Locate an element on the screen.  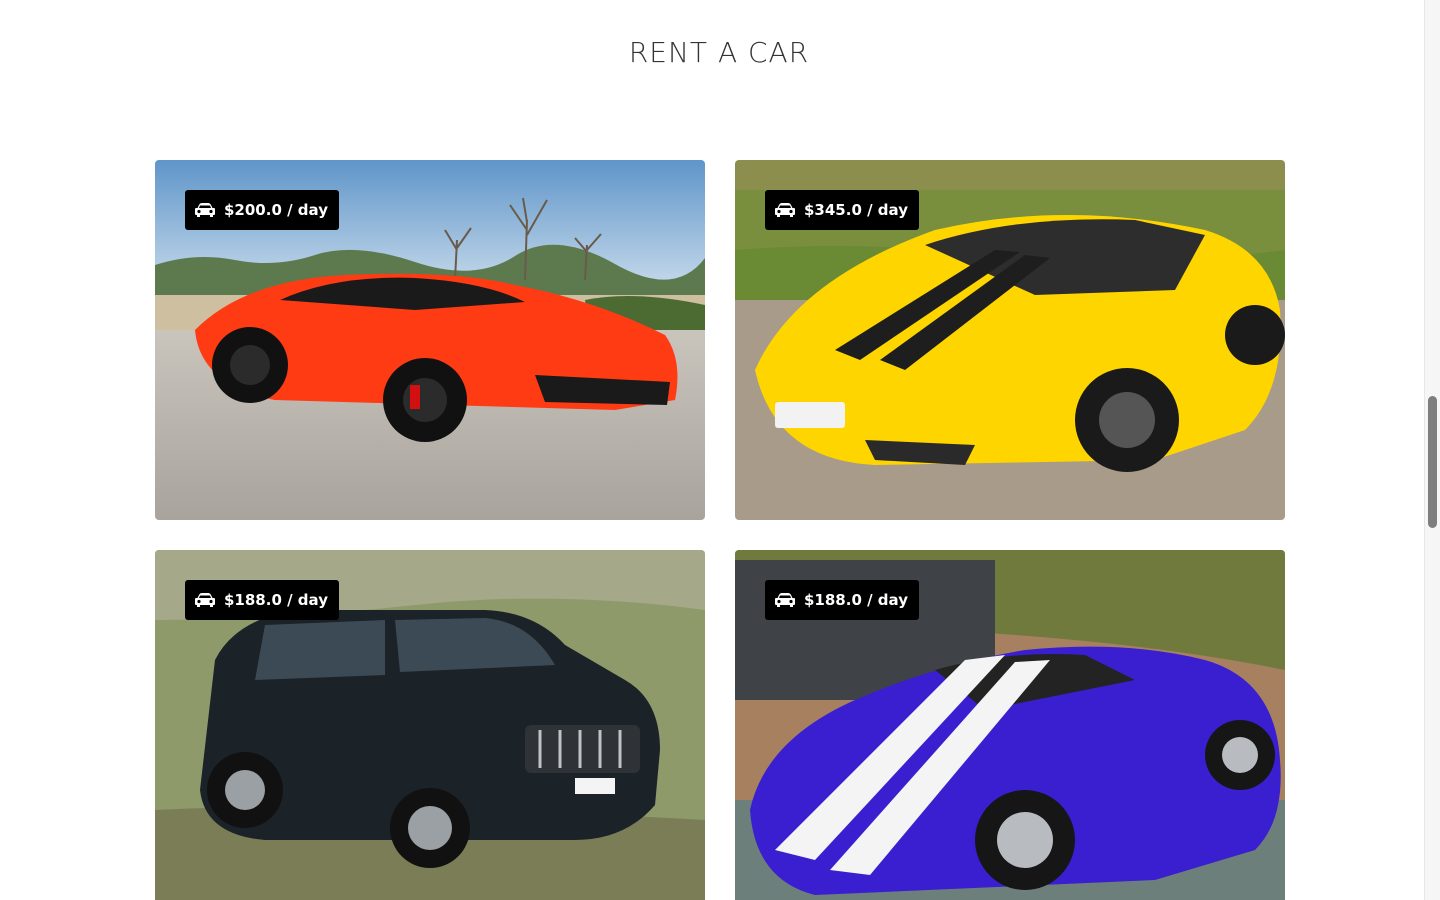
scrollbar-thumb is located at coordinates (1432, 462).